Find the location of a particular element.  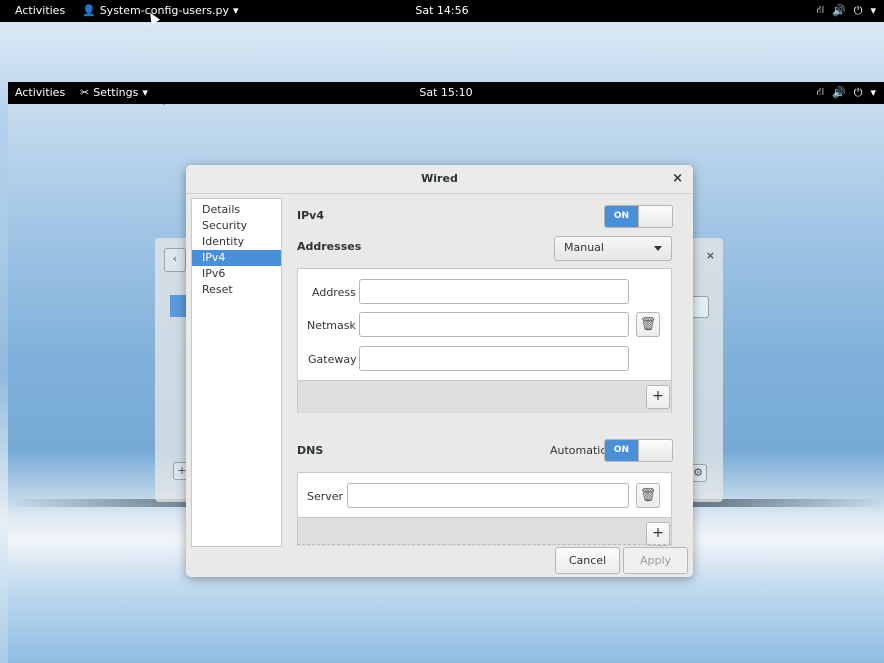

delete-address-button: 🗑 is located at coordinates (648, 324).